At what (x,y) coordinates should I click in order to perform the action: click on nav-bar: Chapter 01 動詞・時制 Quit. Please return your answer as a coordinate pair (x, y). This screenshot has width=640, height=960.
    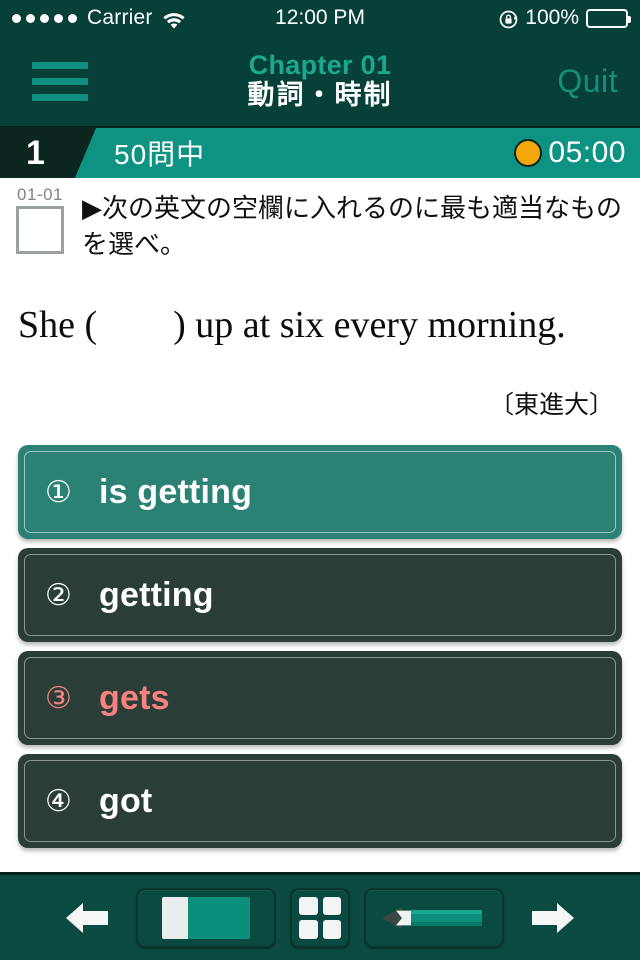
    Looking at the image, I should click on (320, 81).